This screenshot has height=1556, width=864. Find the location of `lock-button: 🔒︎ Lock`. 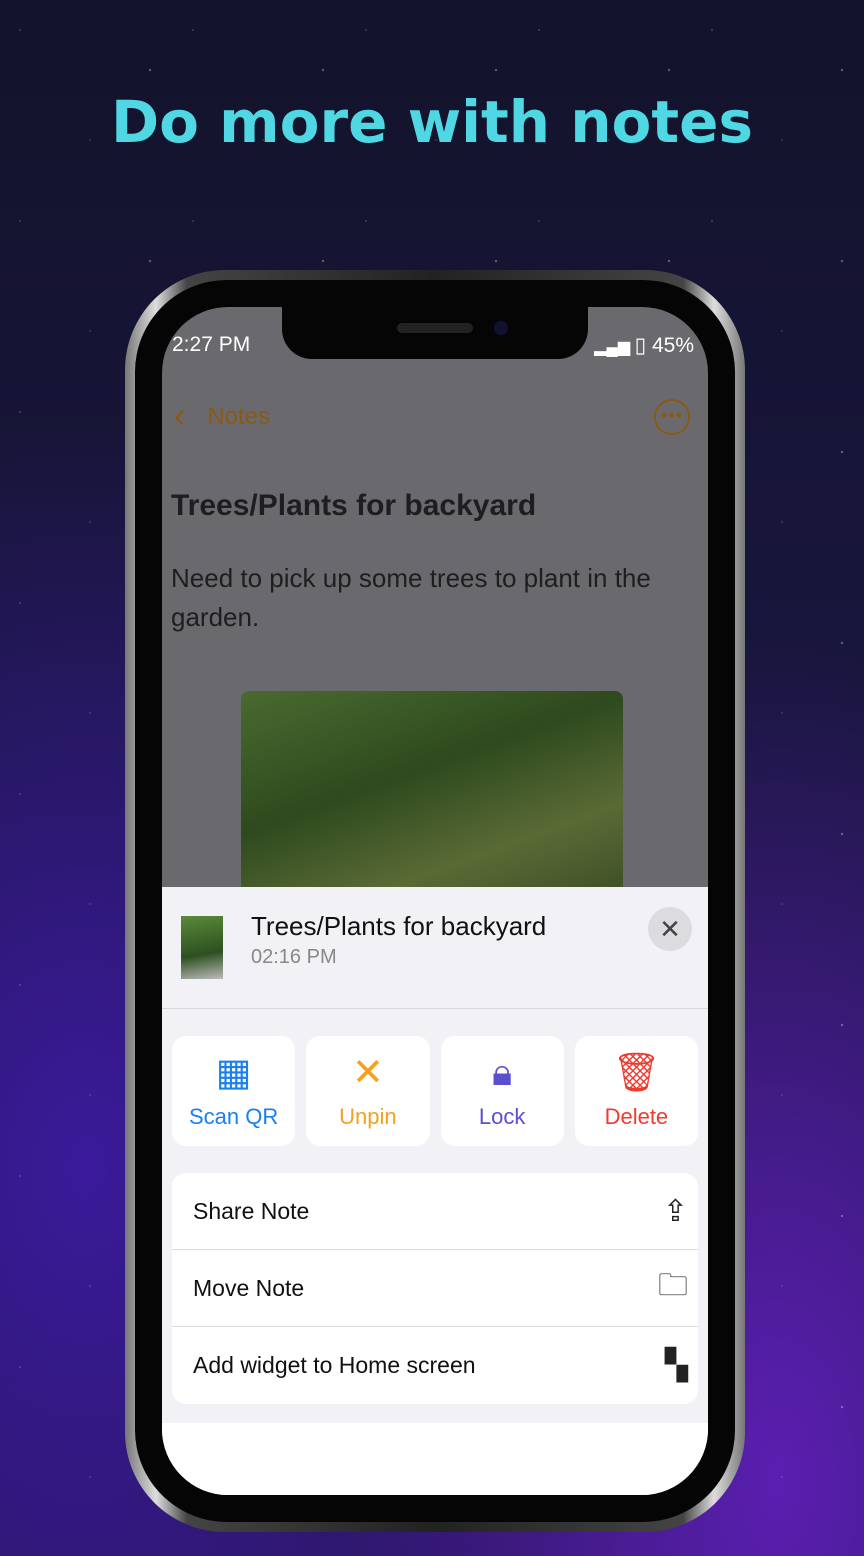

lock-button: 🔒︎ Lock is located at coordinates (502, 1091).